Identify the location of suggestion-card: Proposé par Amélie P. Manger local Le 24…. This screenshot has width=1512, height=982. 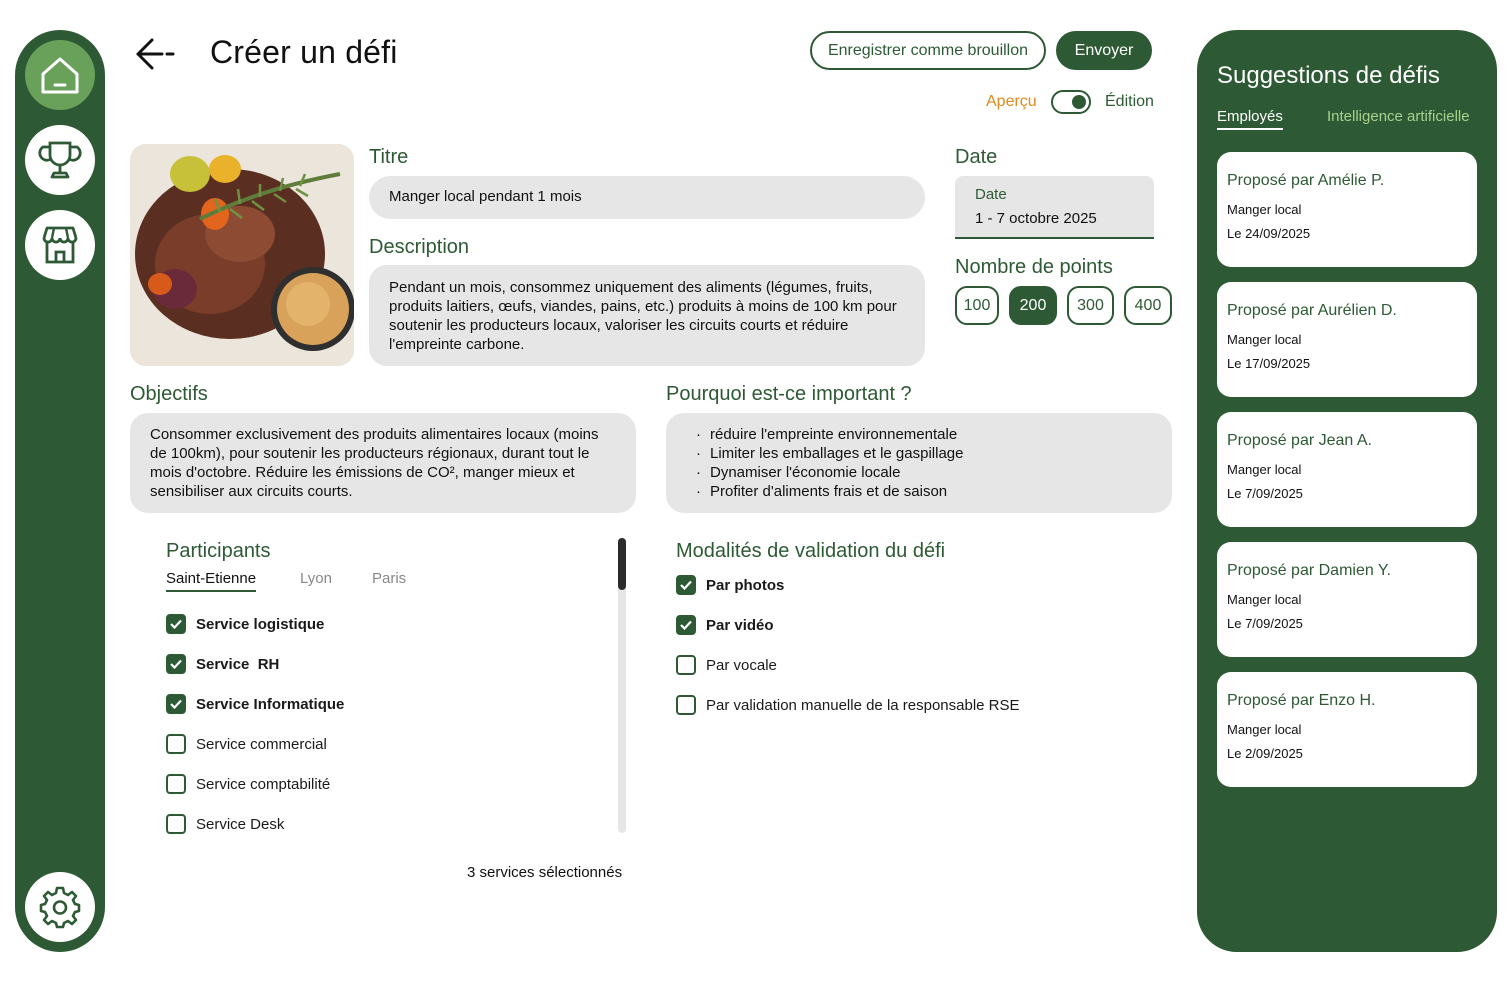
(1347, 209).